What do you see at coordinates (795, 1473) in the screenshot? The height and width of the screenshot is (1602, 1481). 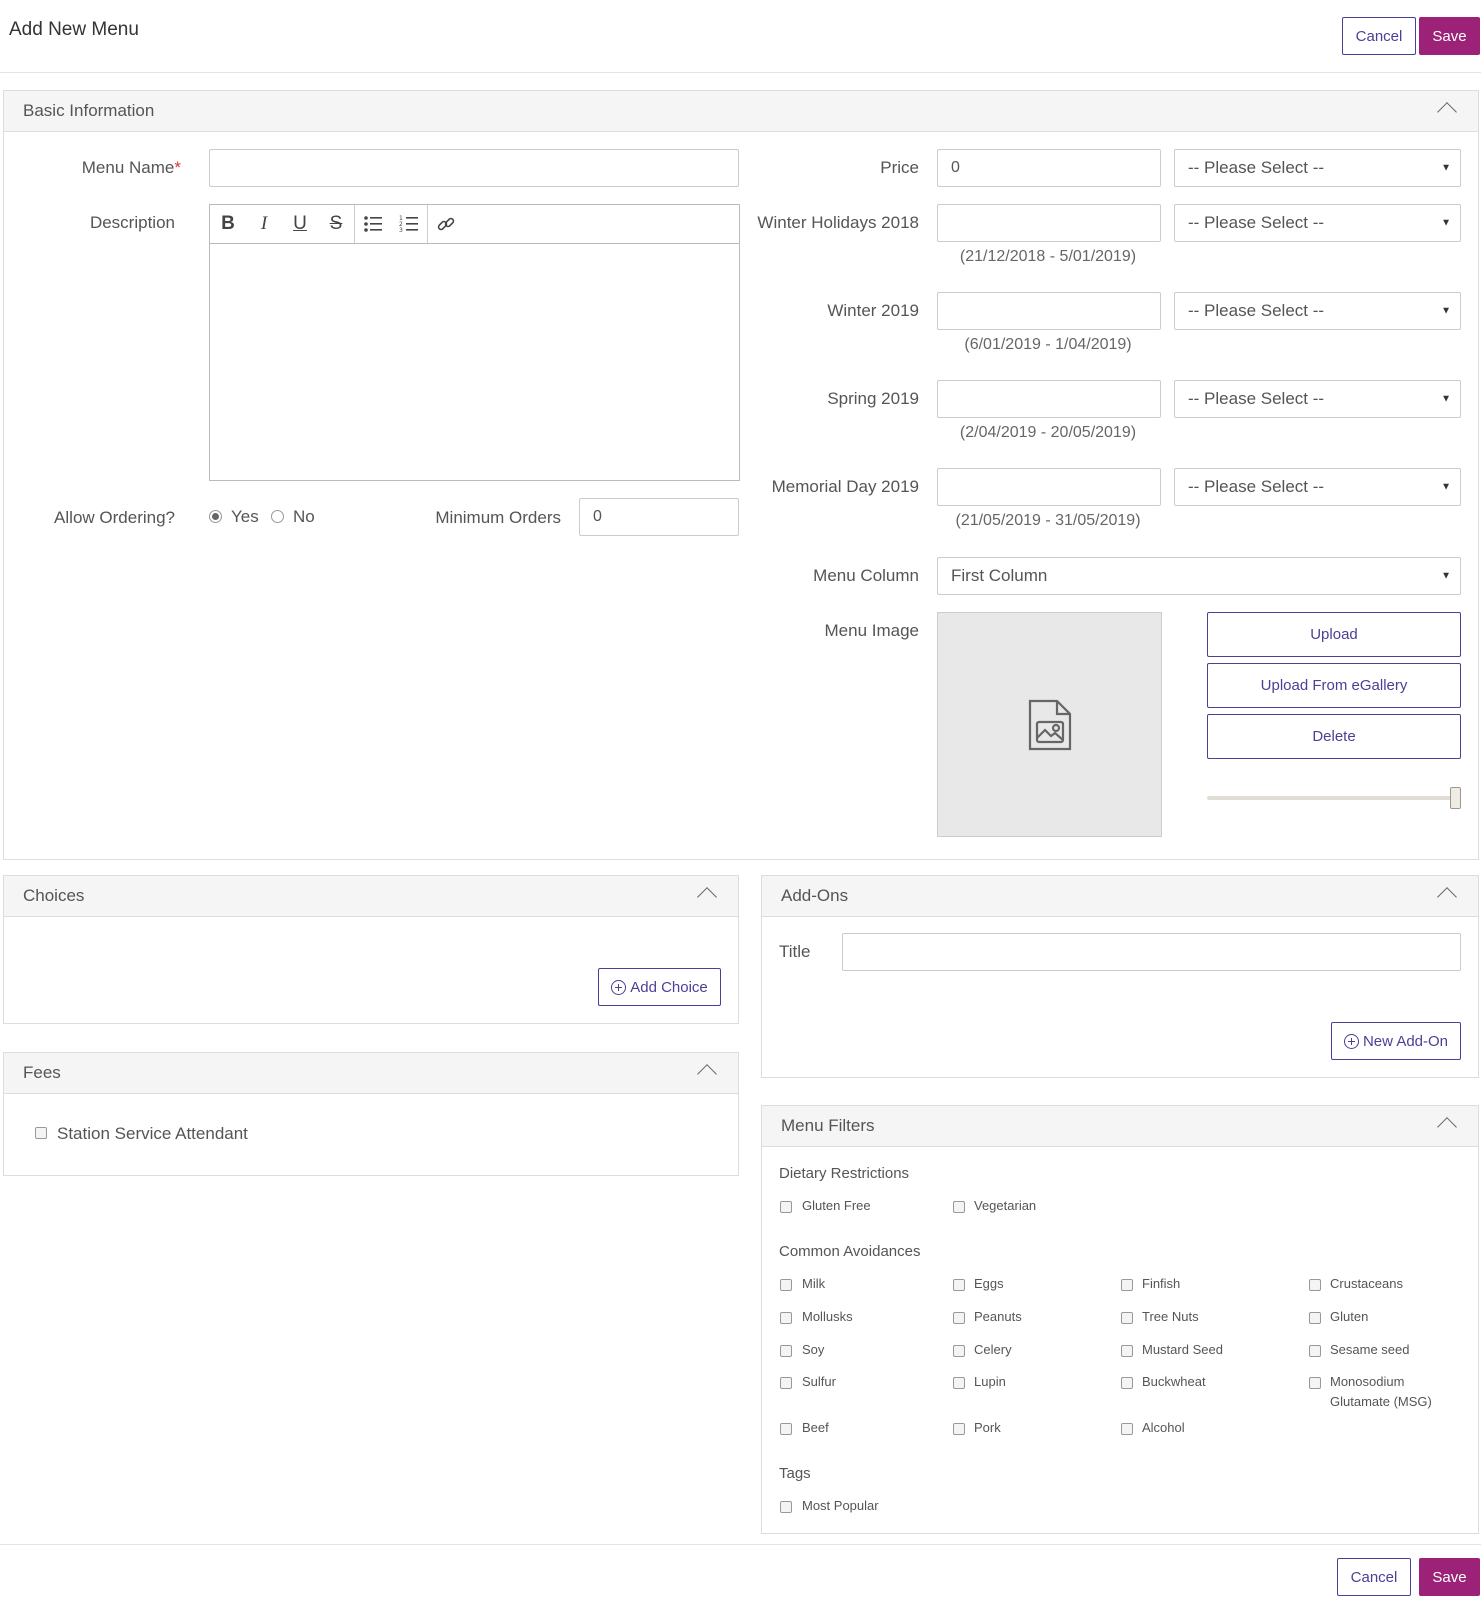 I see `tags-heading: Tags` at bounding box center [795, 1473].